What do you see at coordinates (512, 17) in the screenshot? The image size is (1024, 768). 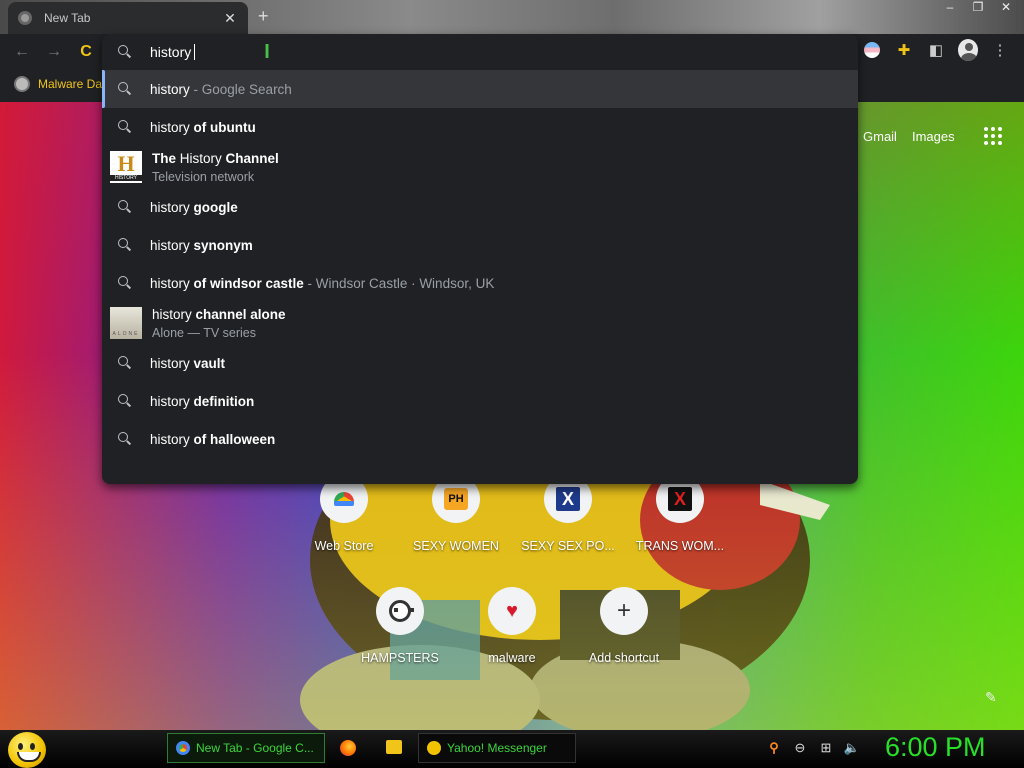 I see `tab-strip: New Tab ✕ + – ❐ ✕` at bounding box center [512, 17].